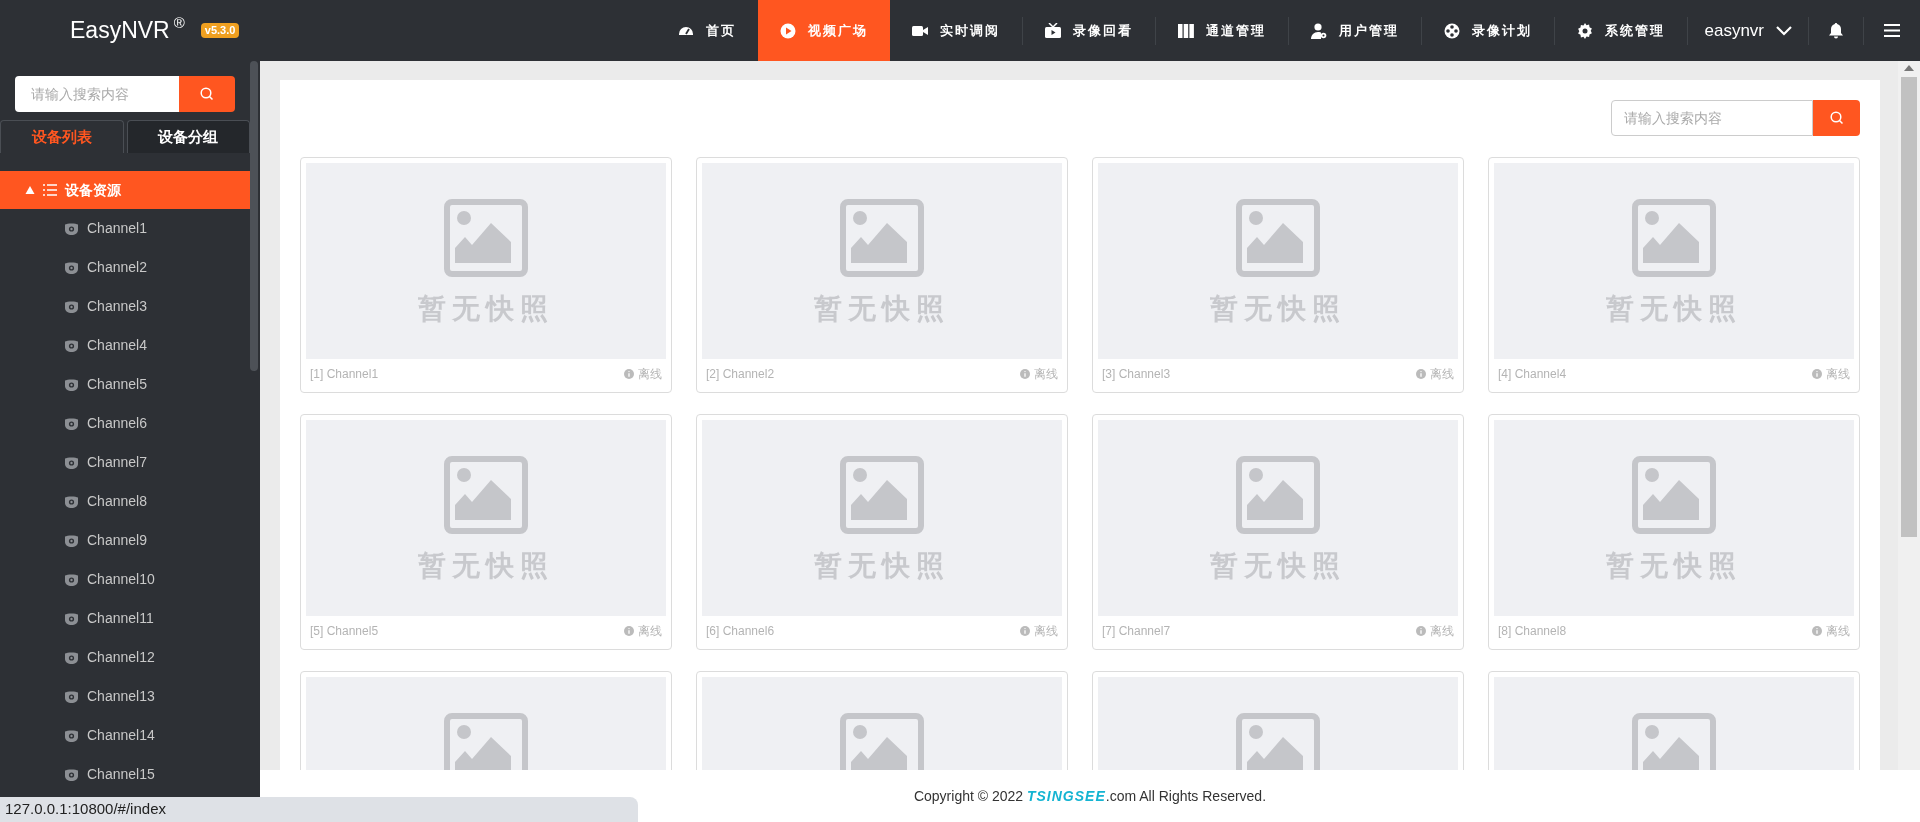 The image size is (1920, 822). Describe the element at coordinates (50, 190) in the screenshot. I see `list-icon` at that location.